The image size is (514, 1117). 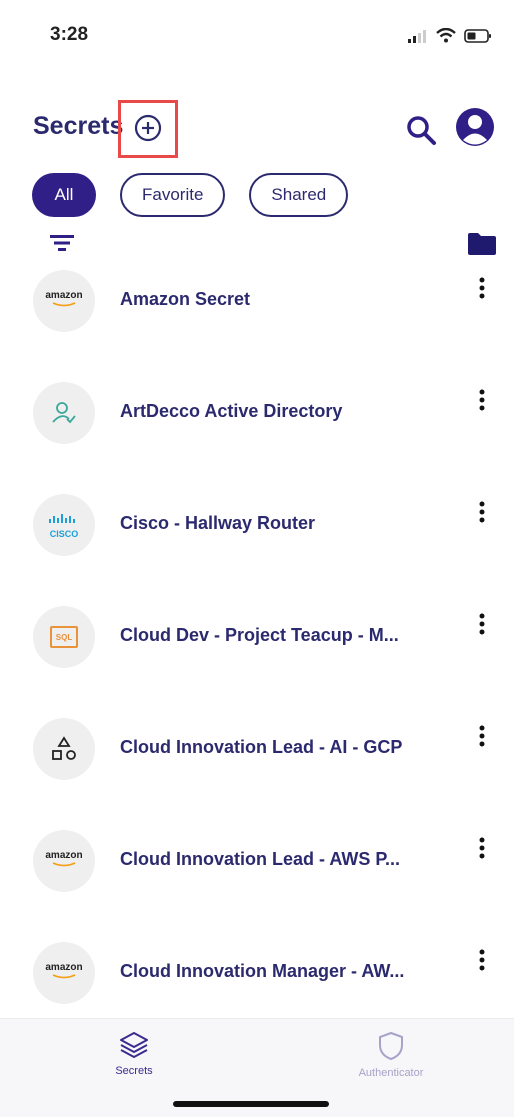 What do you see at coordinates (64, 525) in the screenshot?
I see `cisco-logo-icon: CISCO` at bounding box center [64, 525].